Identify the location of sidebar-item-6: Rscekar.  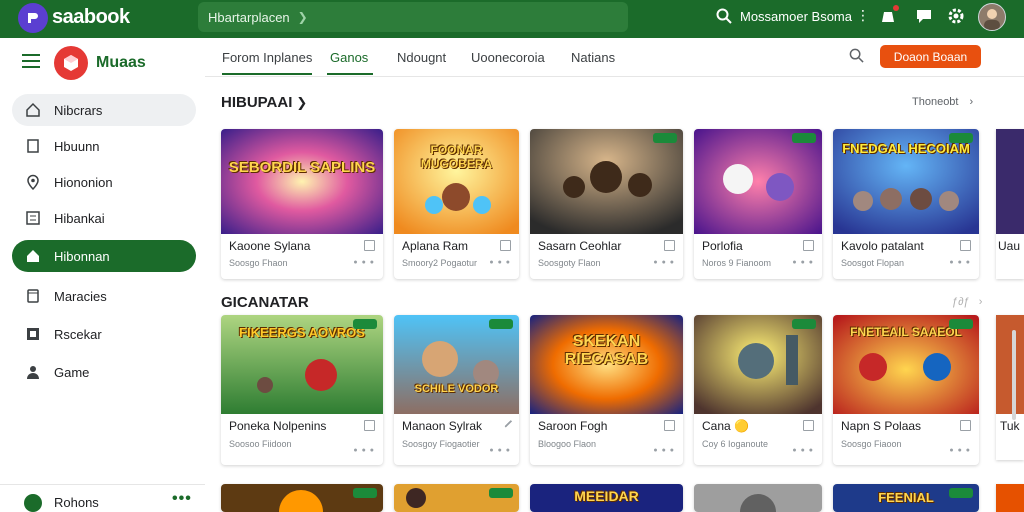
(104, 334).